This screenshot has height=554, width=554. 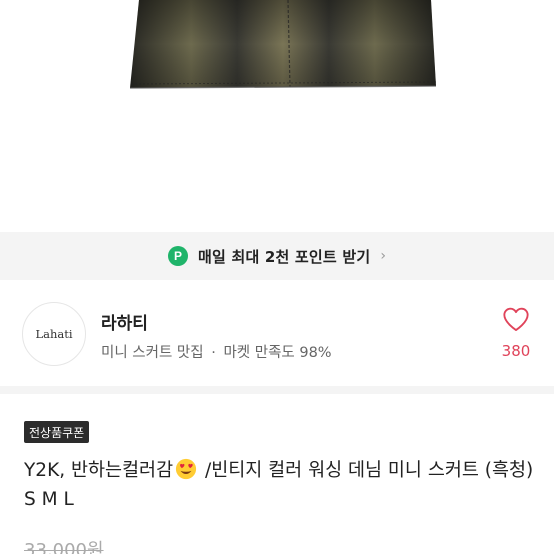 I want to click on store-description: 미니 스커트 맛집 · 마켓 만족도 98%, so click(x=216, y=351).